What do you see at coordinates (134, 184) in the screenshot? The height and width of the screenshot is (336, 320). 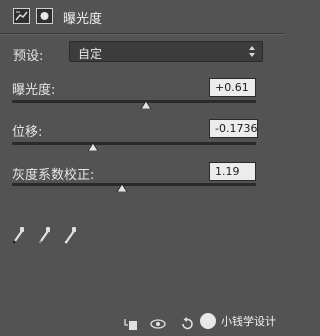 I see `gamma-slider-track` at bounding box center [134, 184].